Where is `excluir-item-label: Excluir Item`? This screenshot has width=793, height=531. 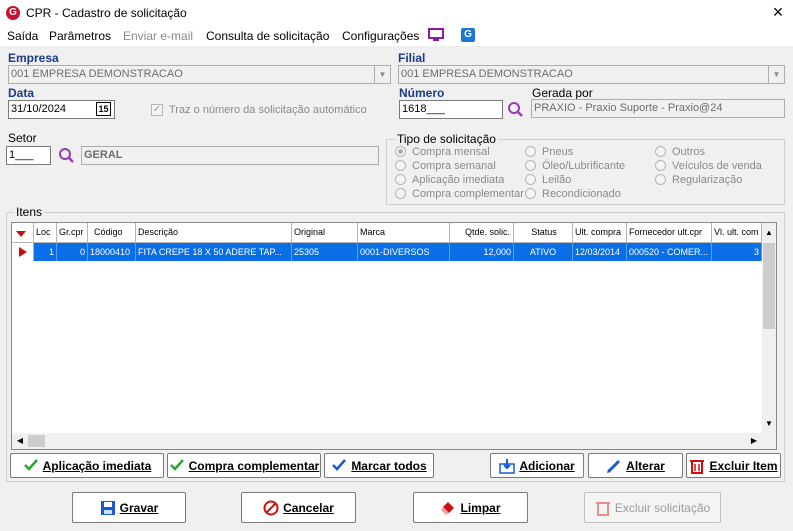
excluir-item-label: Excluir Item is located at coordinates (743, 465).